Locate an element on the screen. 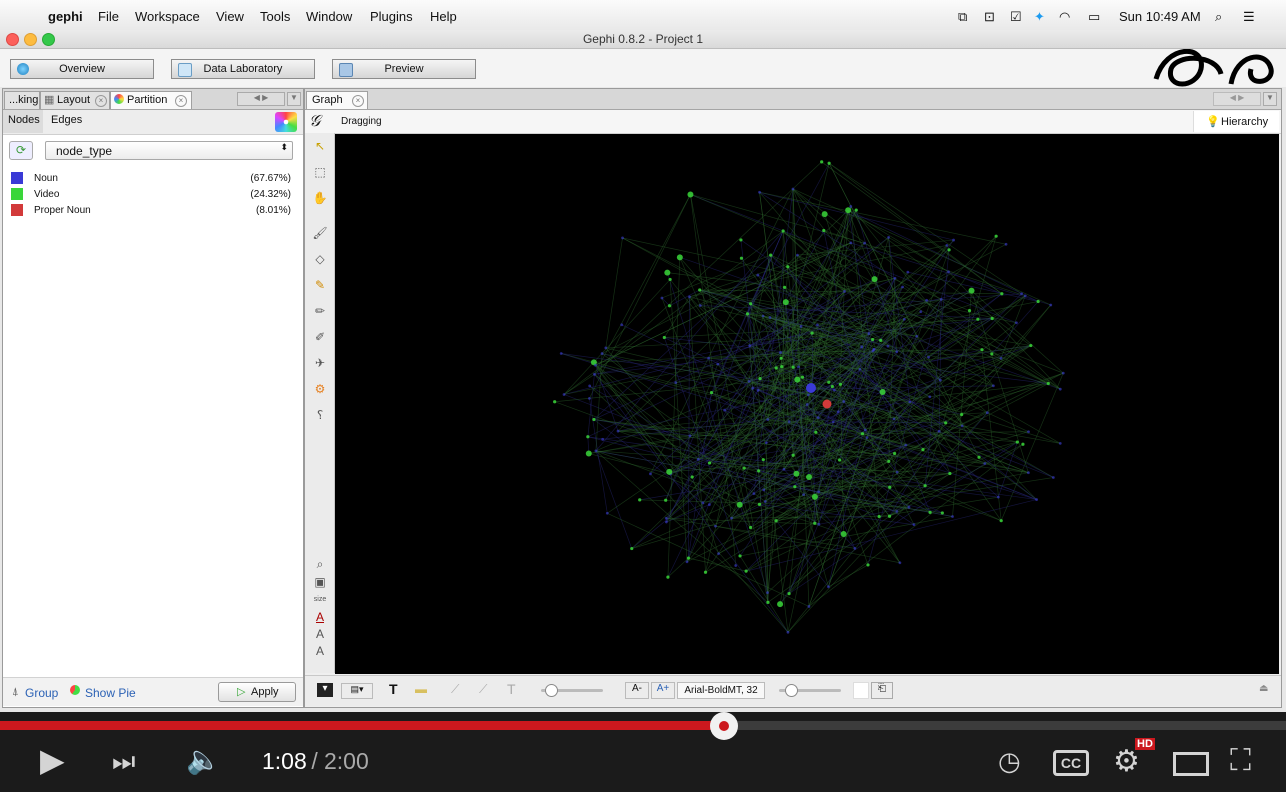 Image resolution: width=1286 pixels, height=792 pixels. menu-view: View is located at coordinates (230, 16).